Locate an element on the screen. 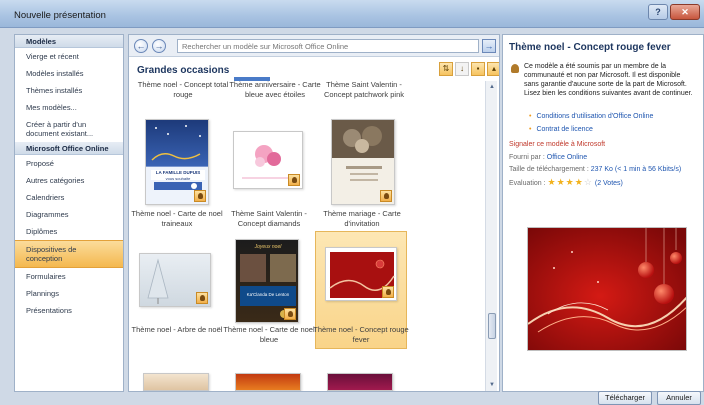  card-greeting-text: Joyeux noel is located at coordinates (268, 247).